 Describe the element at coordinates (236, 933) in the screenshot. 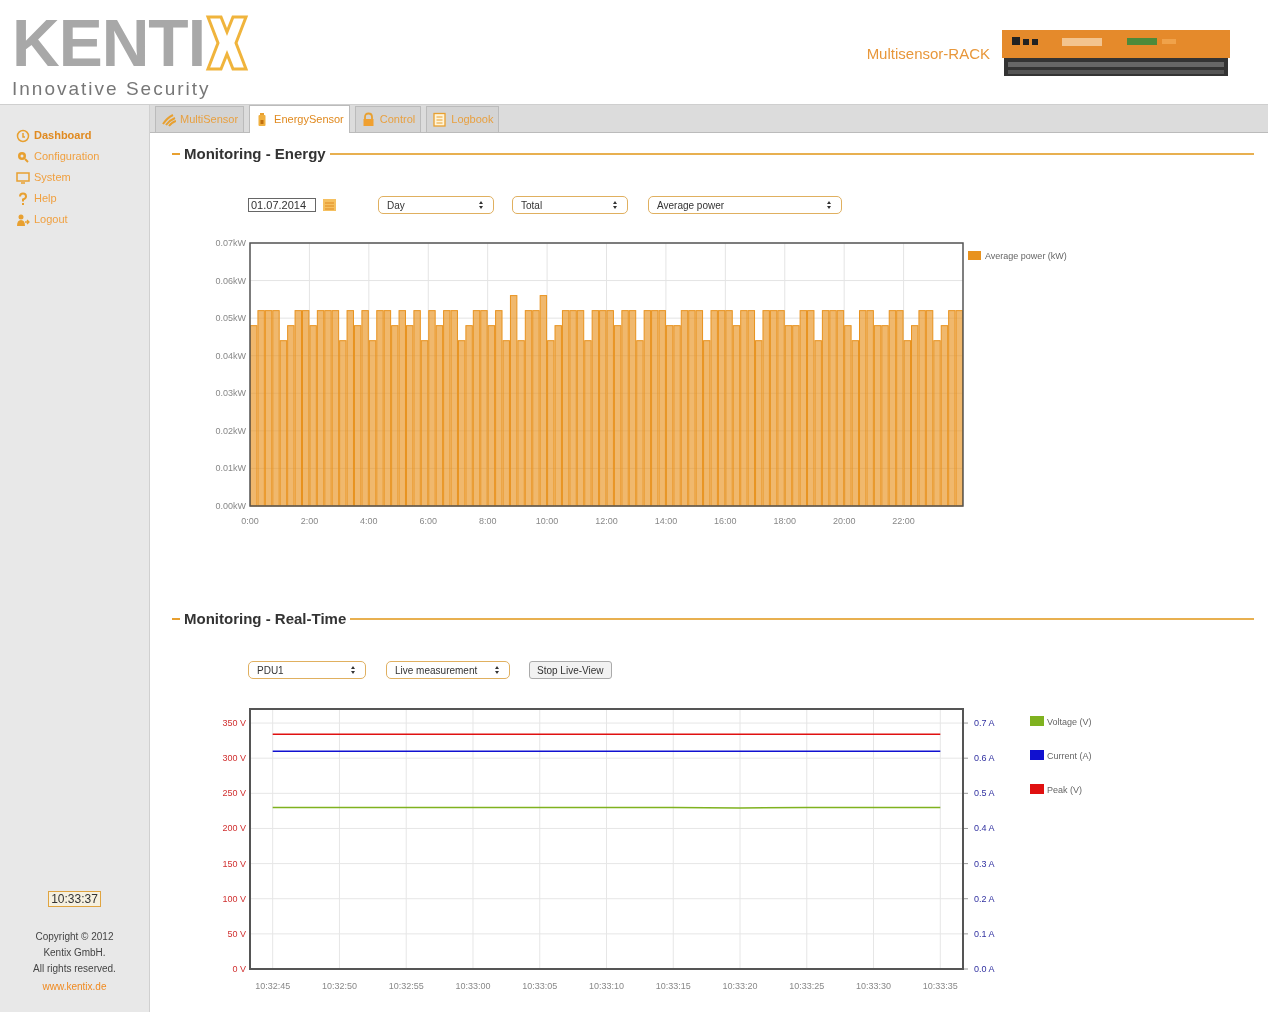

I see `tick-label: 50 V` at that location.